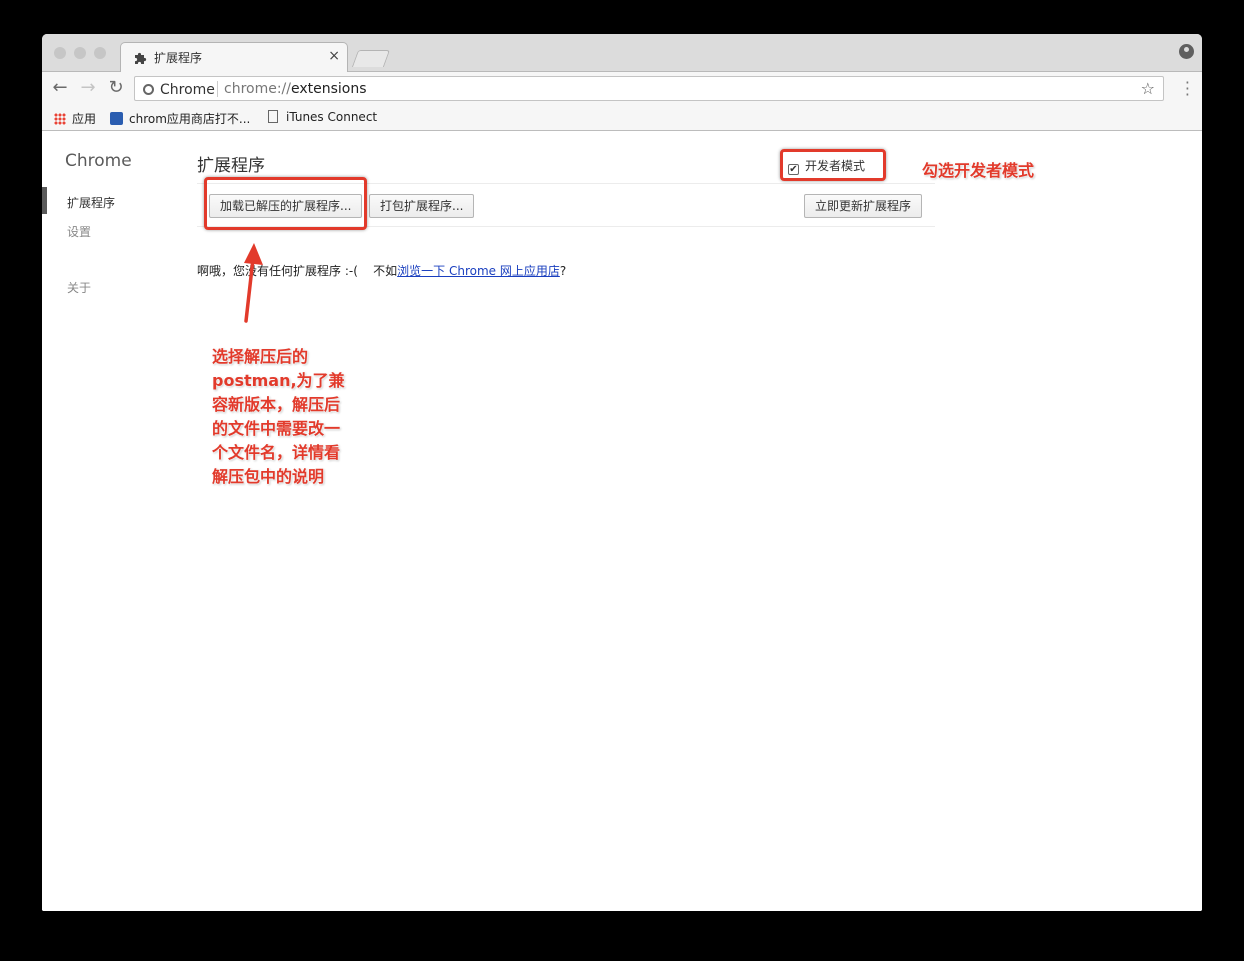  I want to click on url-path: extensions, so click(329, 89).